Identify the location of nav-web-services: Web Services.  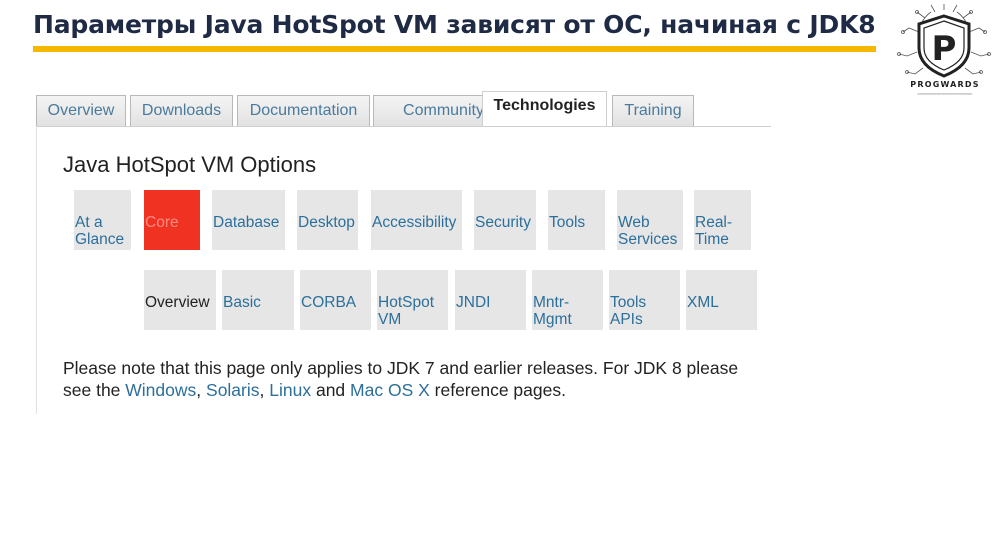
(650, 220).